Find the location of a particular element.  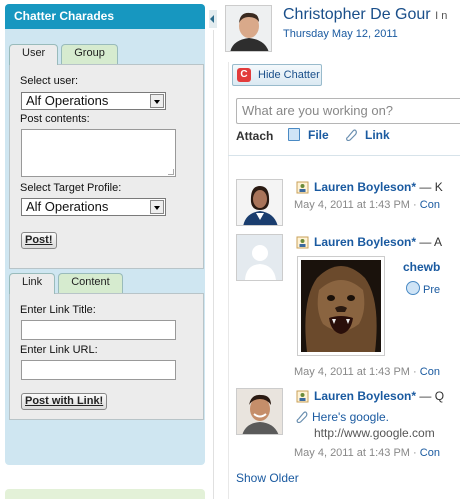

status-update-input: What are you working on? is located at coordinates (348, 111).